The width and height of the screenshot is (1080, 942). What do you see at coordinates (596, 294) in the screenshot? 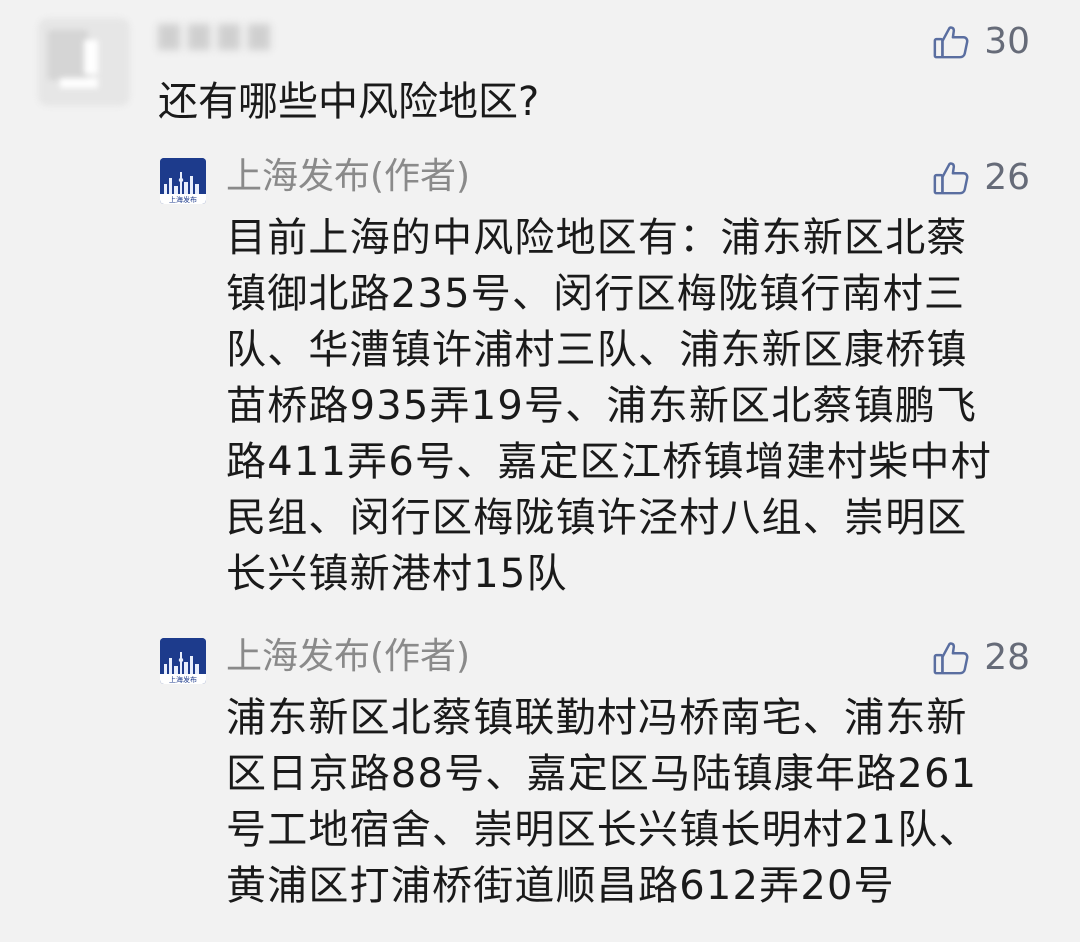
I see `reply-line: 镇御北路235号、闵行区梅陇镇行南村三` at bounding box center [596, 294].